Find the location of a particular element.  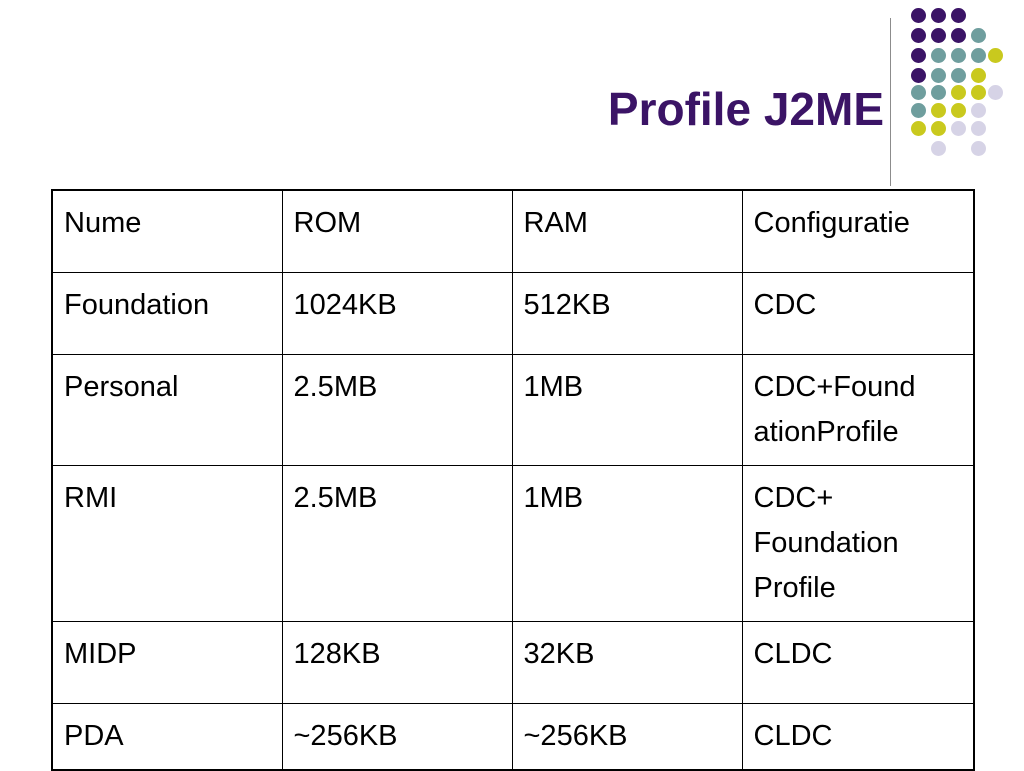

table-cell: CDC is located at coordinates (858, 313).